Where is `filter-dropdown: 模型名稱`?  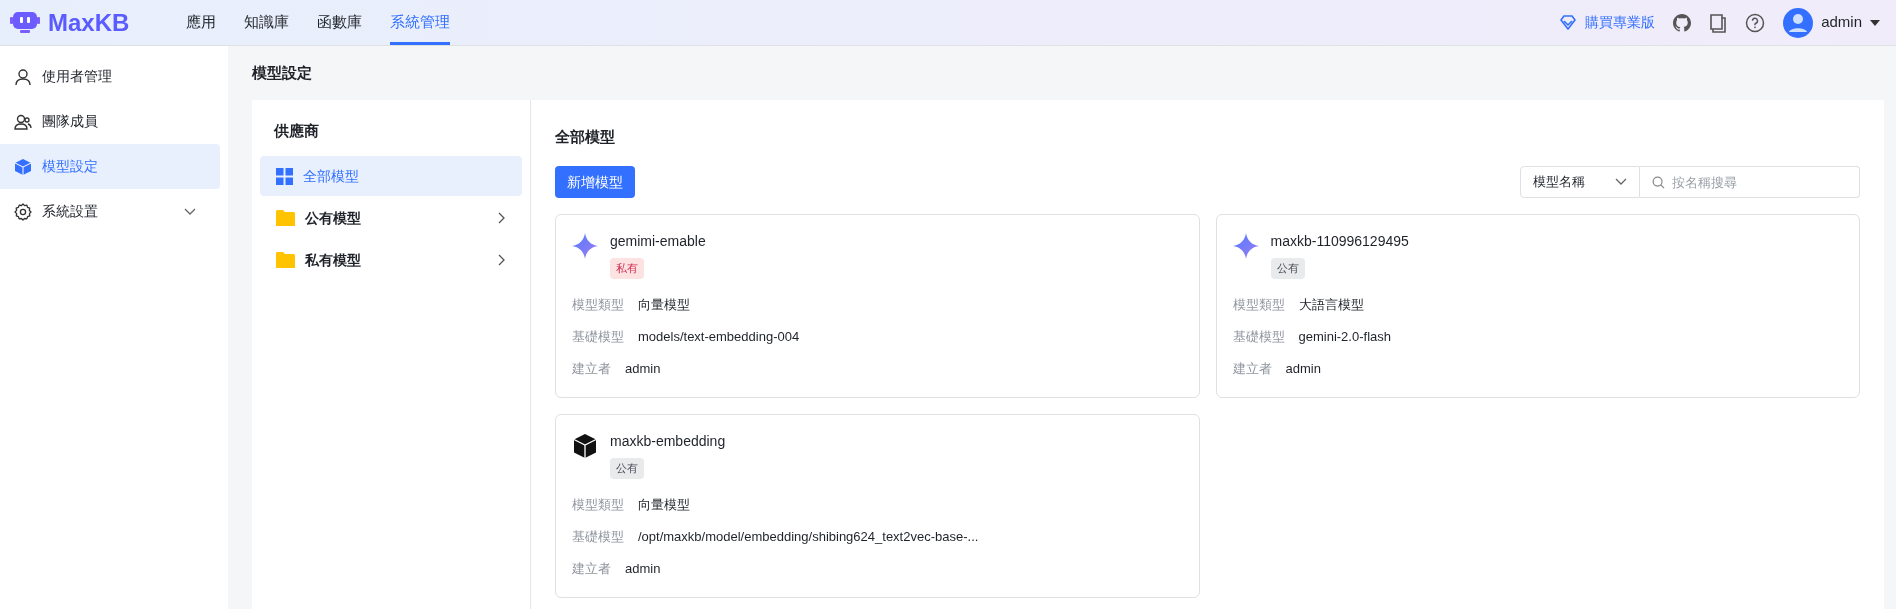 filter-dropdown: 模型名稱 is located at coordinates (1580, 182).